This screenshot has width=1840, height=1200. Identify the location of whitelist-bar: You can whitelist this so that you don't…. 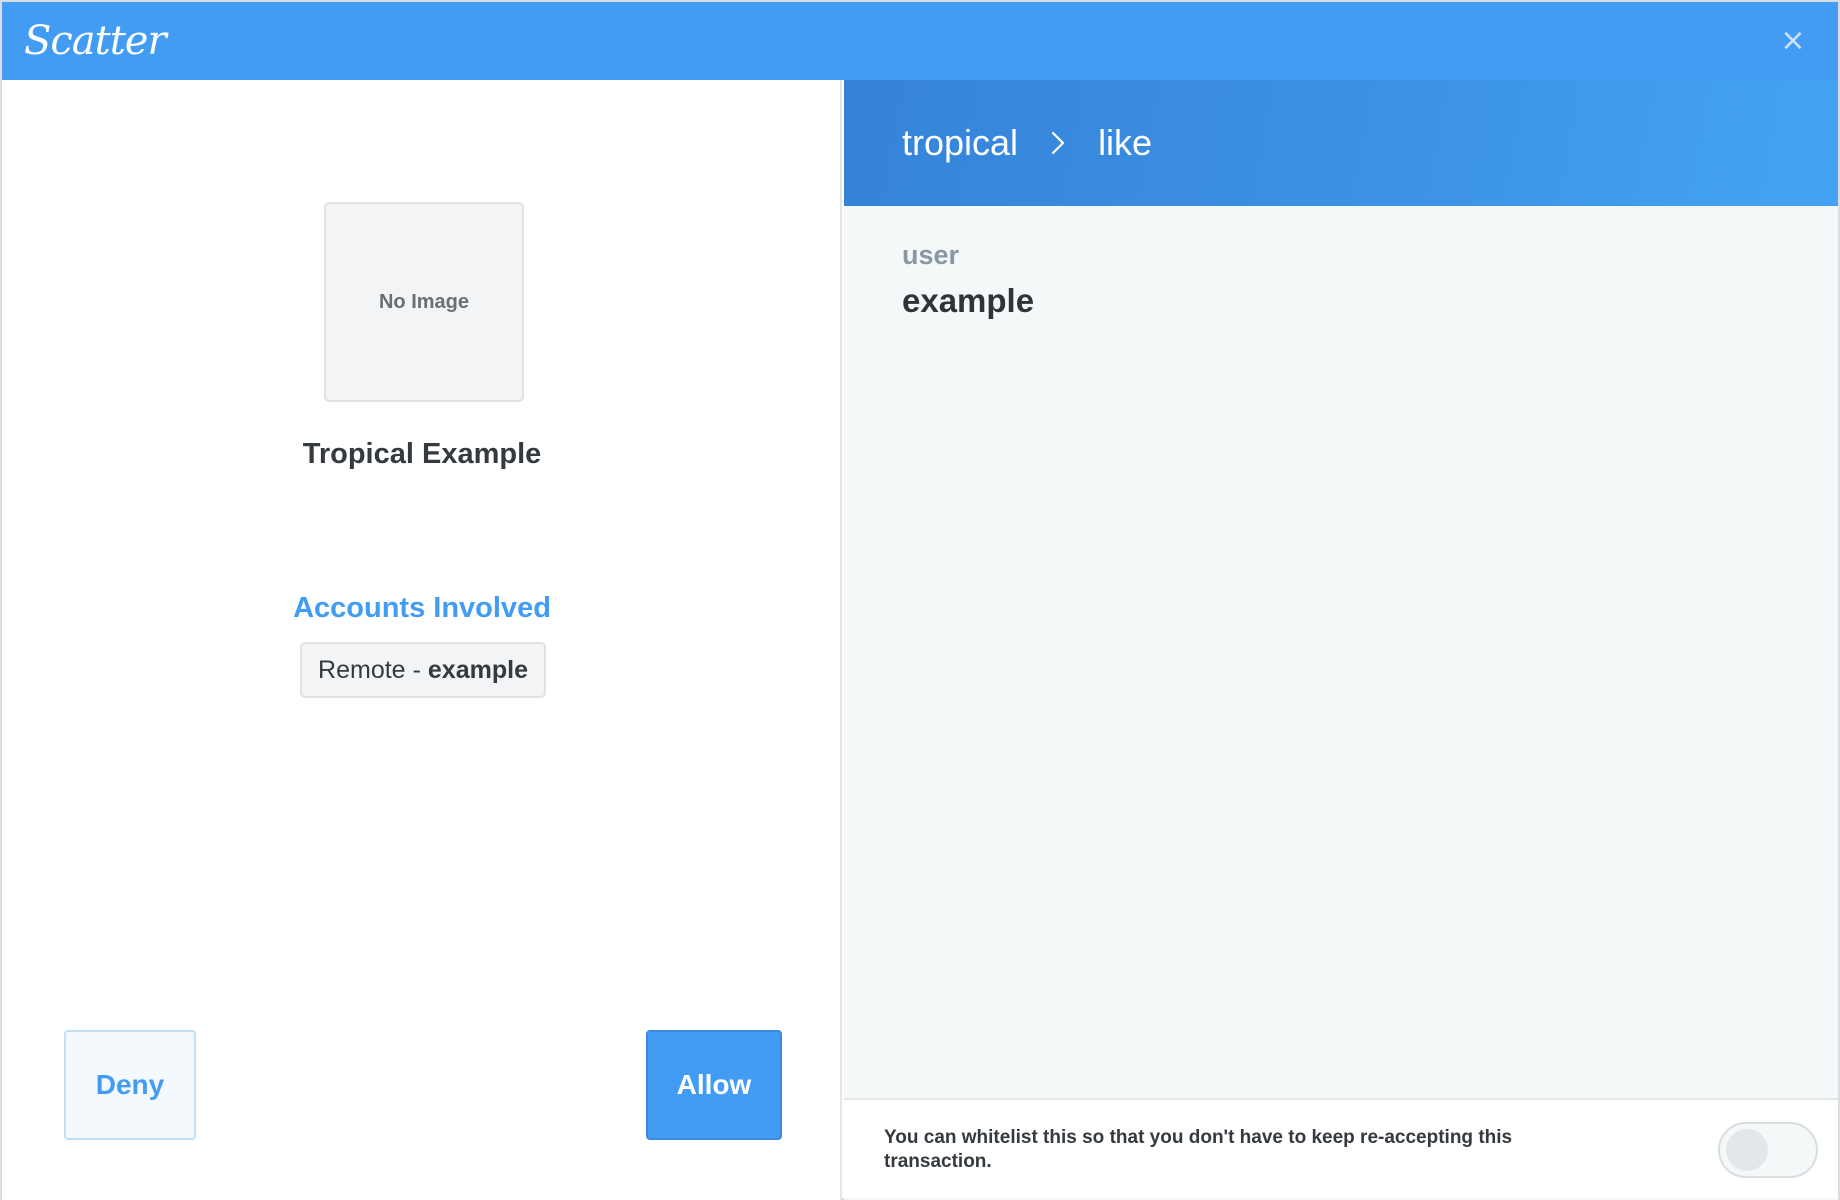
(1341, 1148).